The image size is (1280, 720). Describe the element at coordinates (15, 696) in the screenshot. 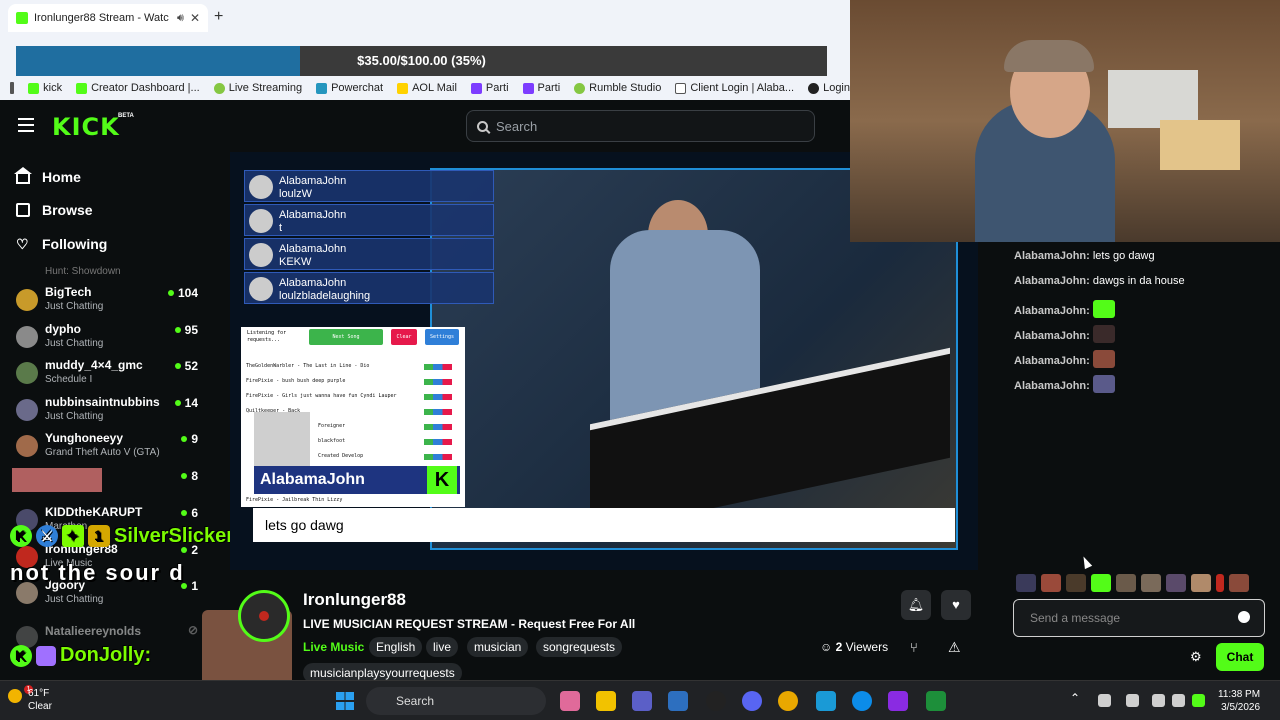

I see `weather-sun-icon` at that location.